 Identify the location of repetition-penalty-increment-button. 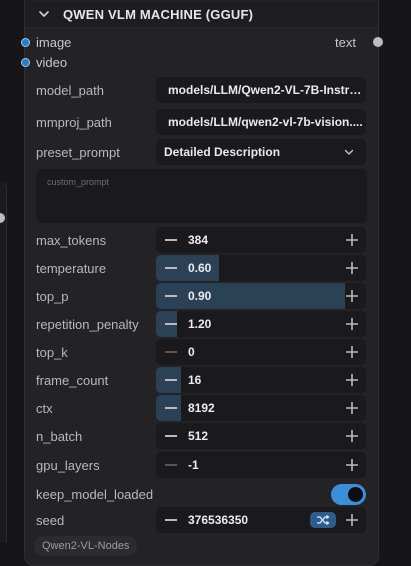
(352, 324).